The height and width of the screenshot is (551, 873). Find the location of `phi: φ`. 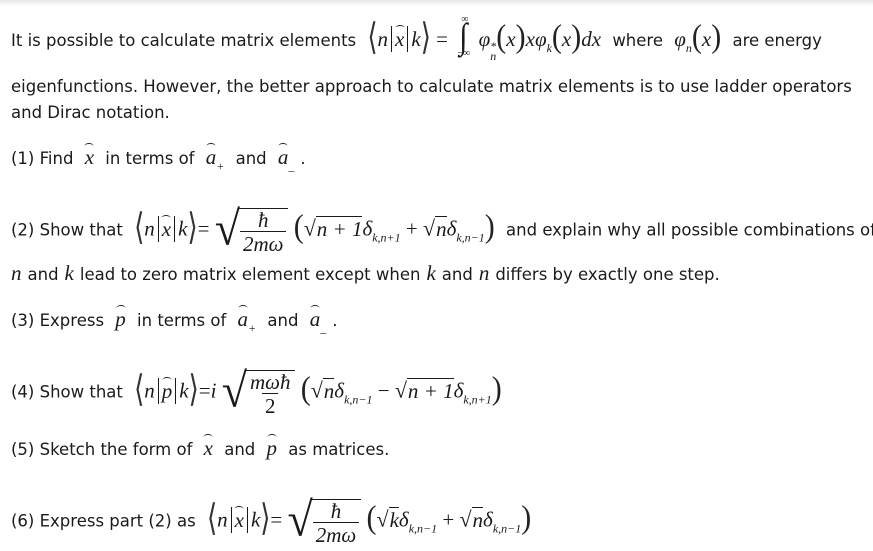

phi: φ is located at coordinates (680, 39).